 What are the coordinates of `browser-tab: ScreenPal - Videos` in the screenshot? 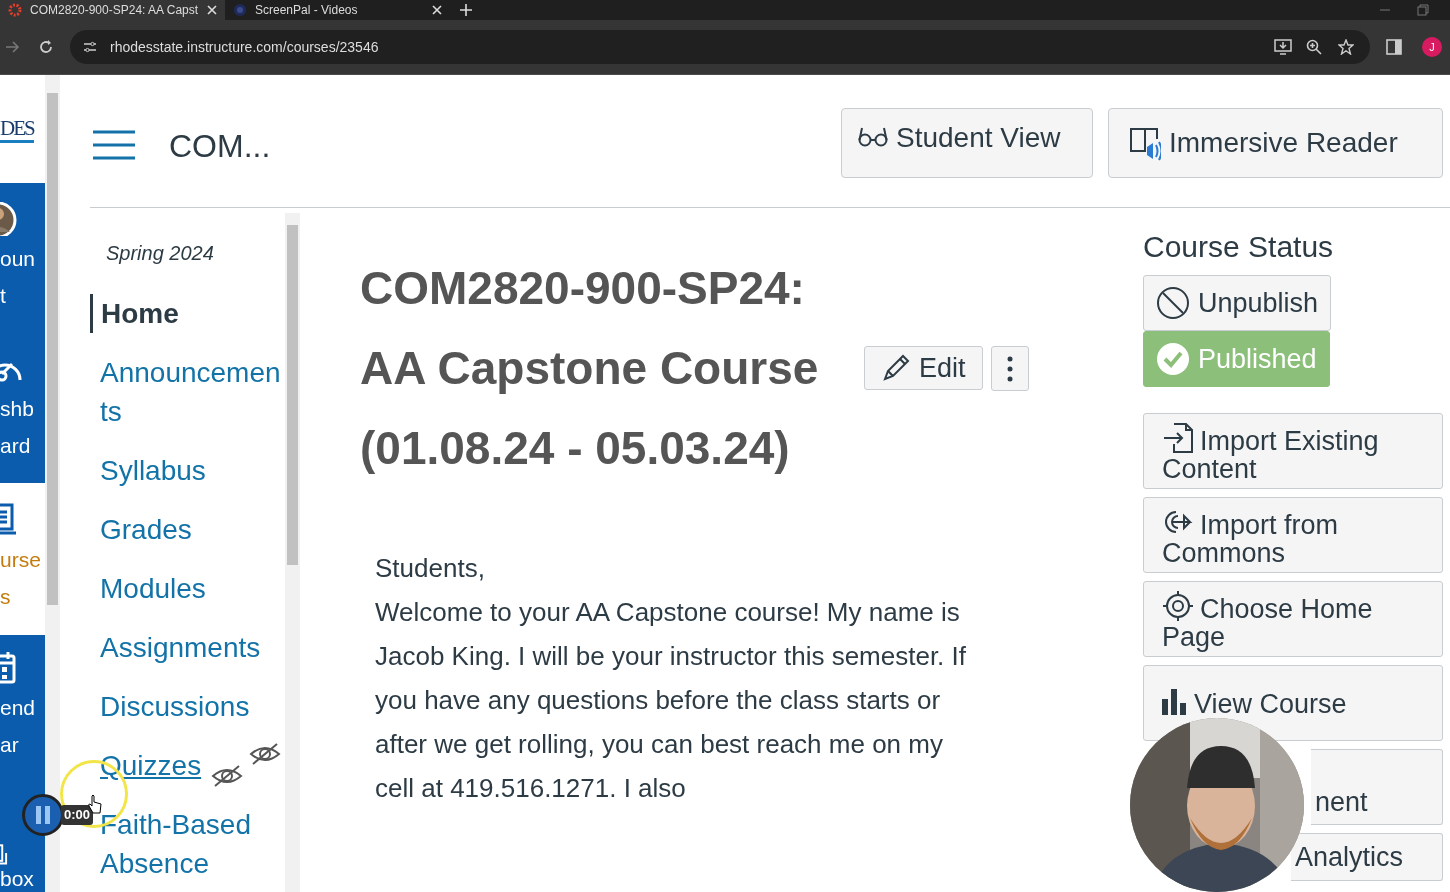 It's located at (337, 10).